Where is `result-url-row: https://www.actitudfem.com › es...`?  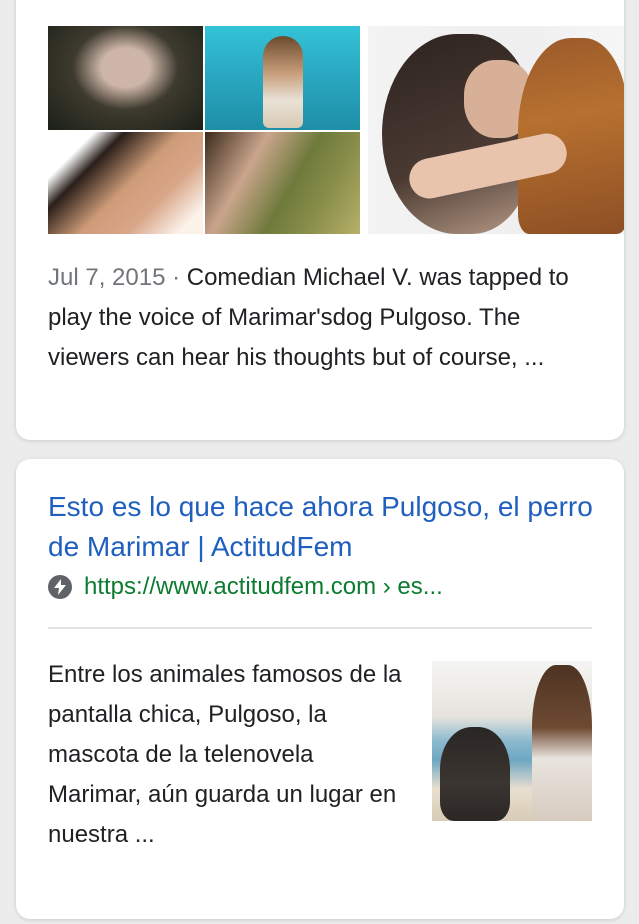 result-url-row: https://www.actitudfem.com › es... is located at coordinates (328, 587).